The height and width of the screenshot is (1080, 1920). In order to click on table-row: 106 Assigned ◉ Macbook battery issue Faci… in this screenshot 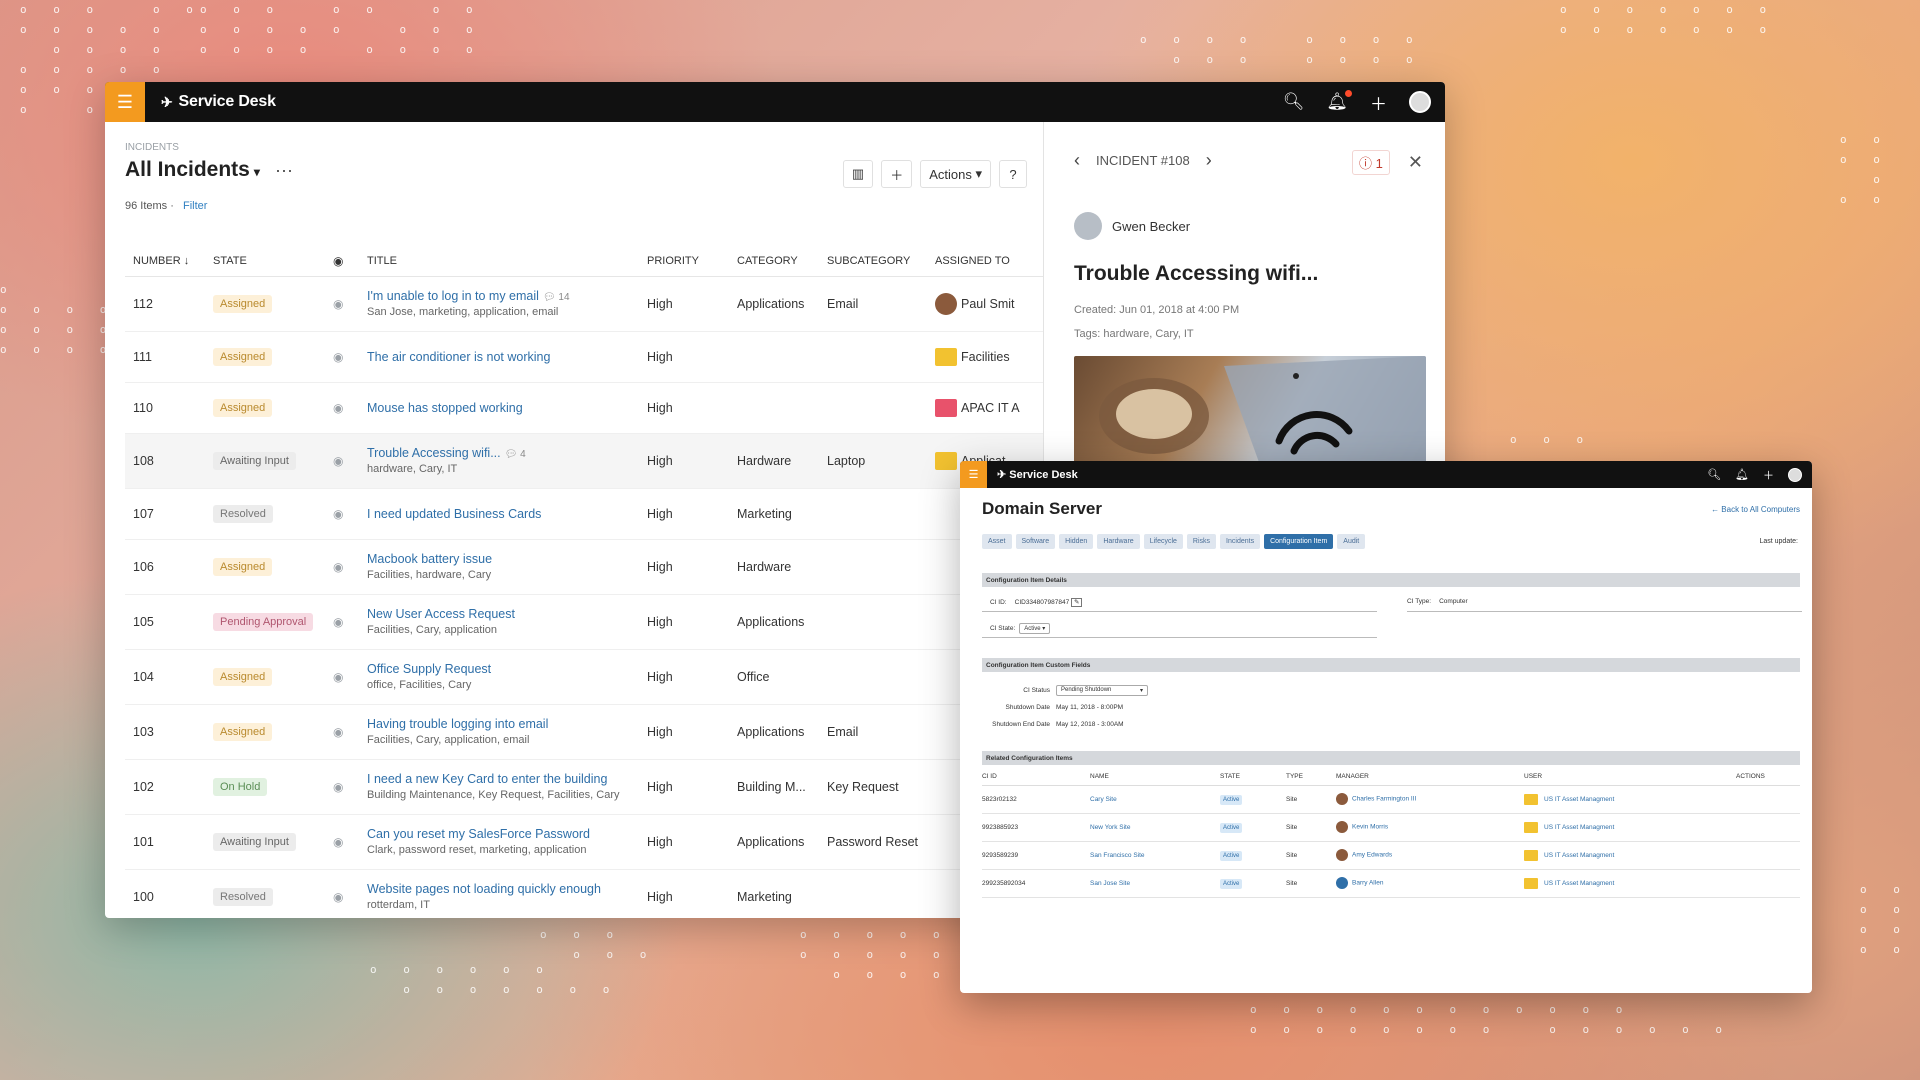, I will do `click(584, 567)`.